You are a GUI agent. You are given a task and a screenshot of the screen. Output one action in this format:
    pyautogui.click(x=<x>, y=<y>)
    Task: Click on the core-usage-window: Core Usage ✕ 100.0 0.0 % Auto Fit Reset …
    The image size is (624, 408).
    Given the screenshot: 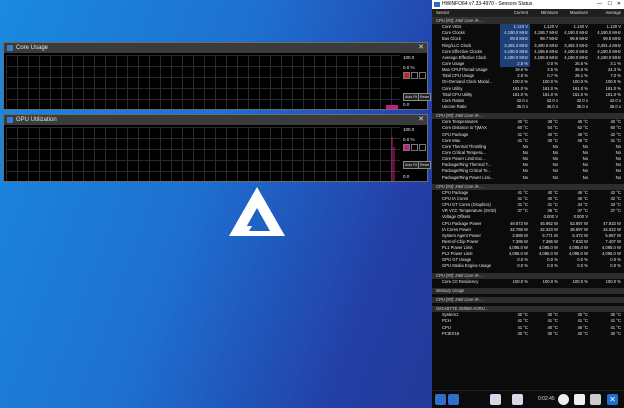 What is the action you would take?
    pyautogui.click(x=217, y=76)
    